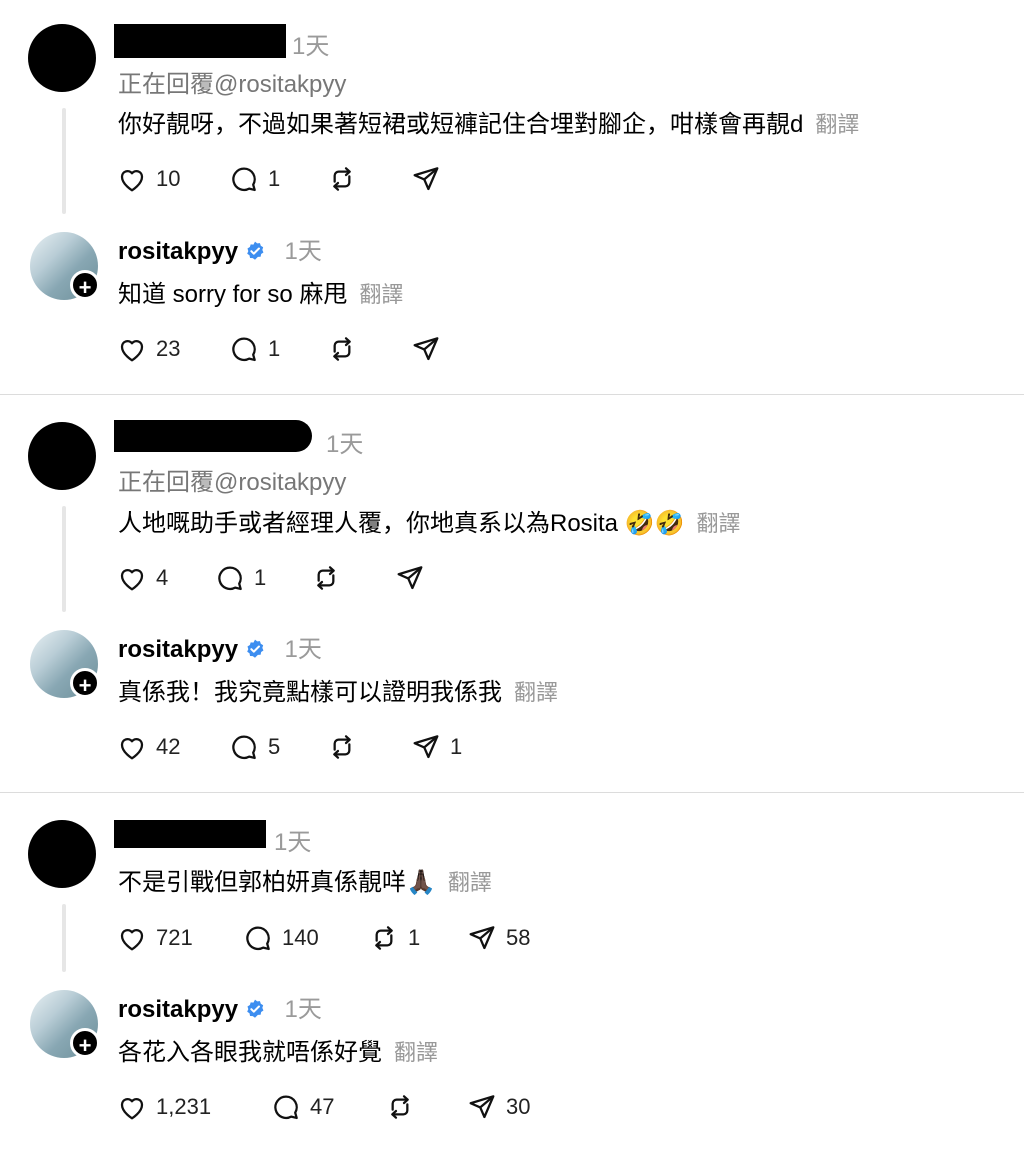  I want to click on share-count: 30, so click(518, 1106).